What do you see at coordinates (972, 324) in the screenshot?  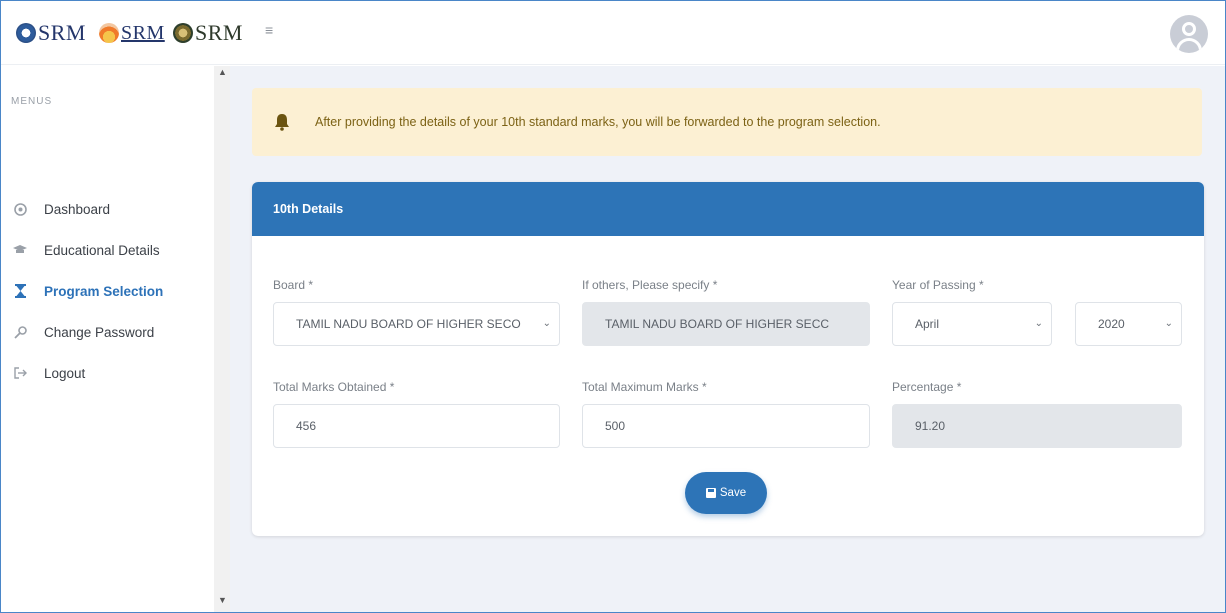 I see `month-select: April ⌄` at bounding box center [972, 324].